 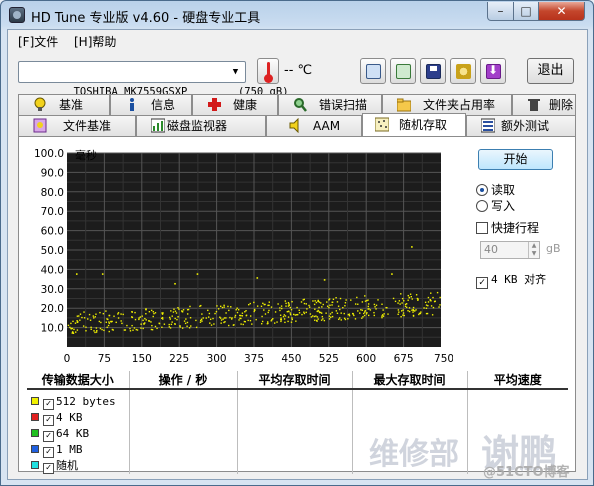 What do you see at coordinates (495, 189) in the screenshot?
I see `read-option: 读取` at bounding box center [495, 189].